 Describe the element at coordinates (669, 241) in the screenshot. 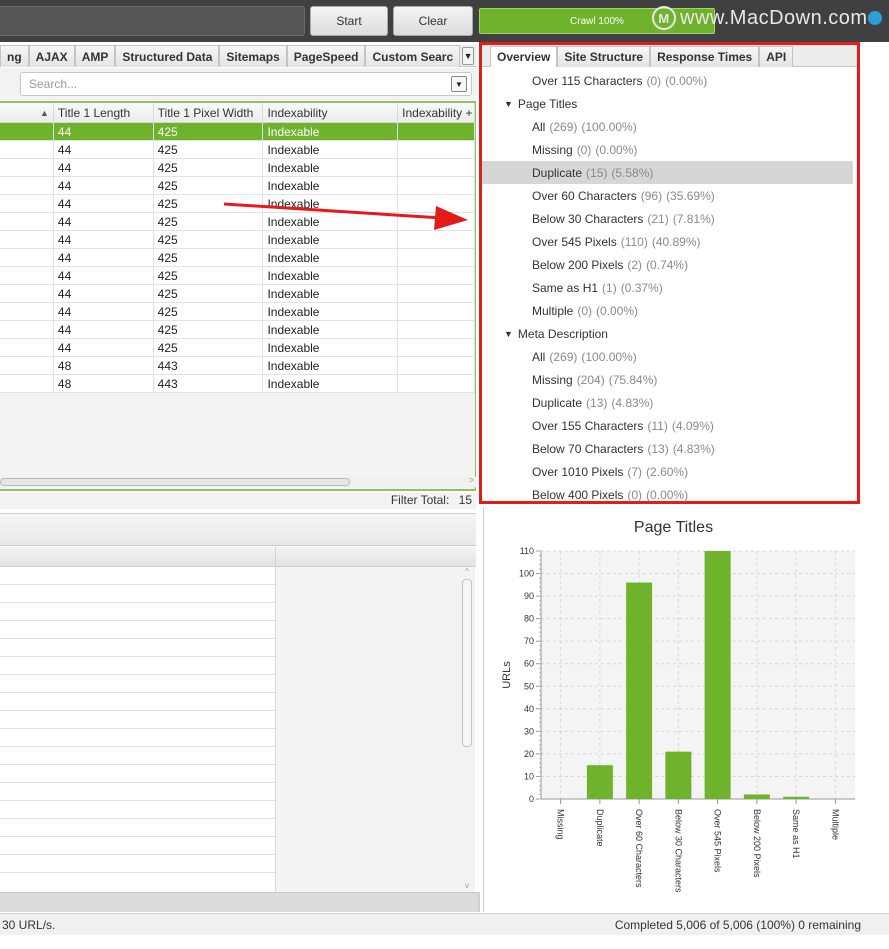

I see `tree-item: Over 545 Pixels (110) (40.89%)` at that location.